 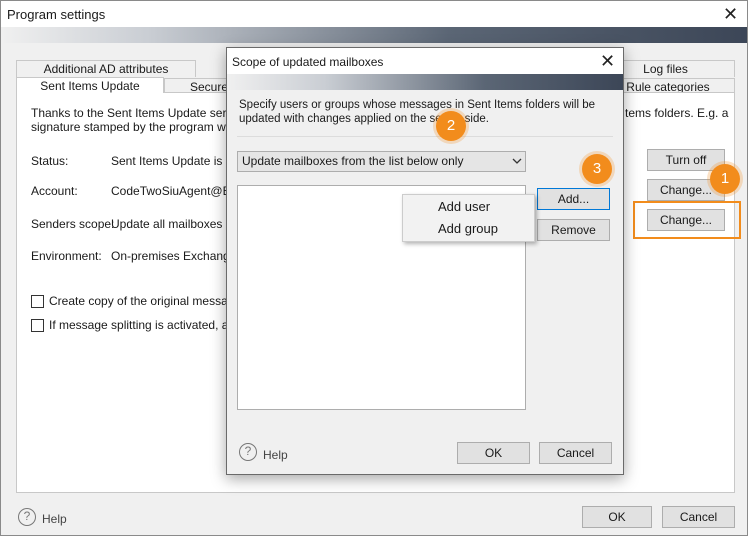 What do you see at coordinates (607, 61) in the screenshot?
I see `dialog-close-icon: ✕` at bounding box center [607, 61].